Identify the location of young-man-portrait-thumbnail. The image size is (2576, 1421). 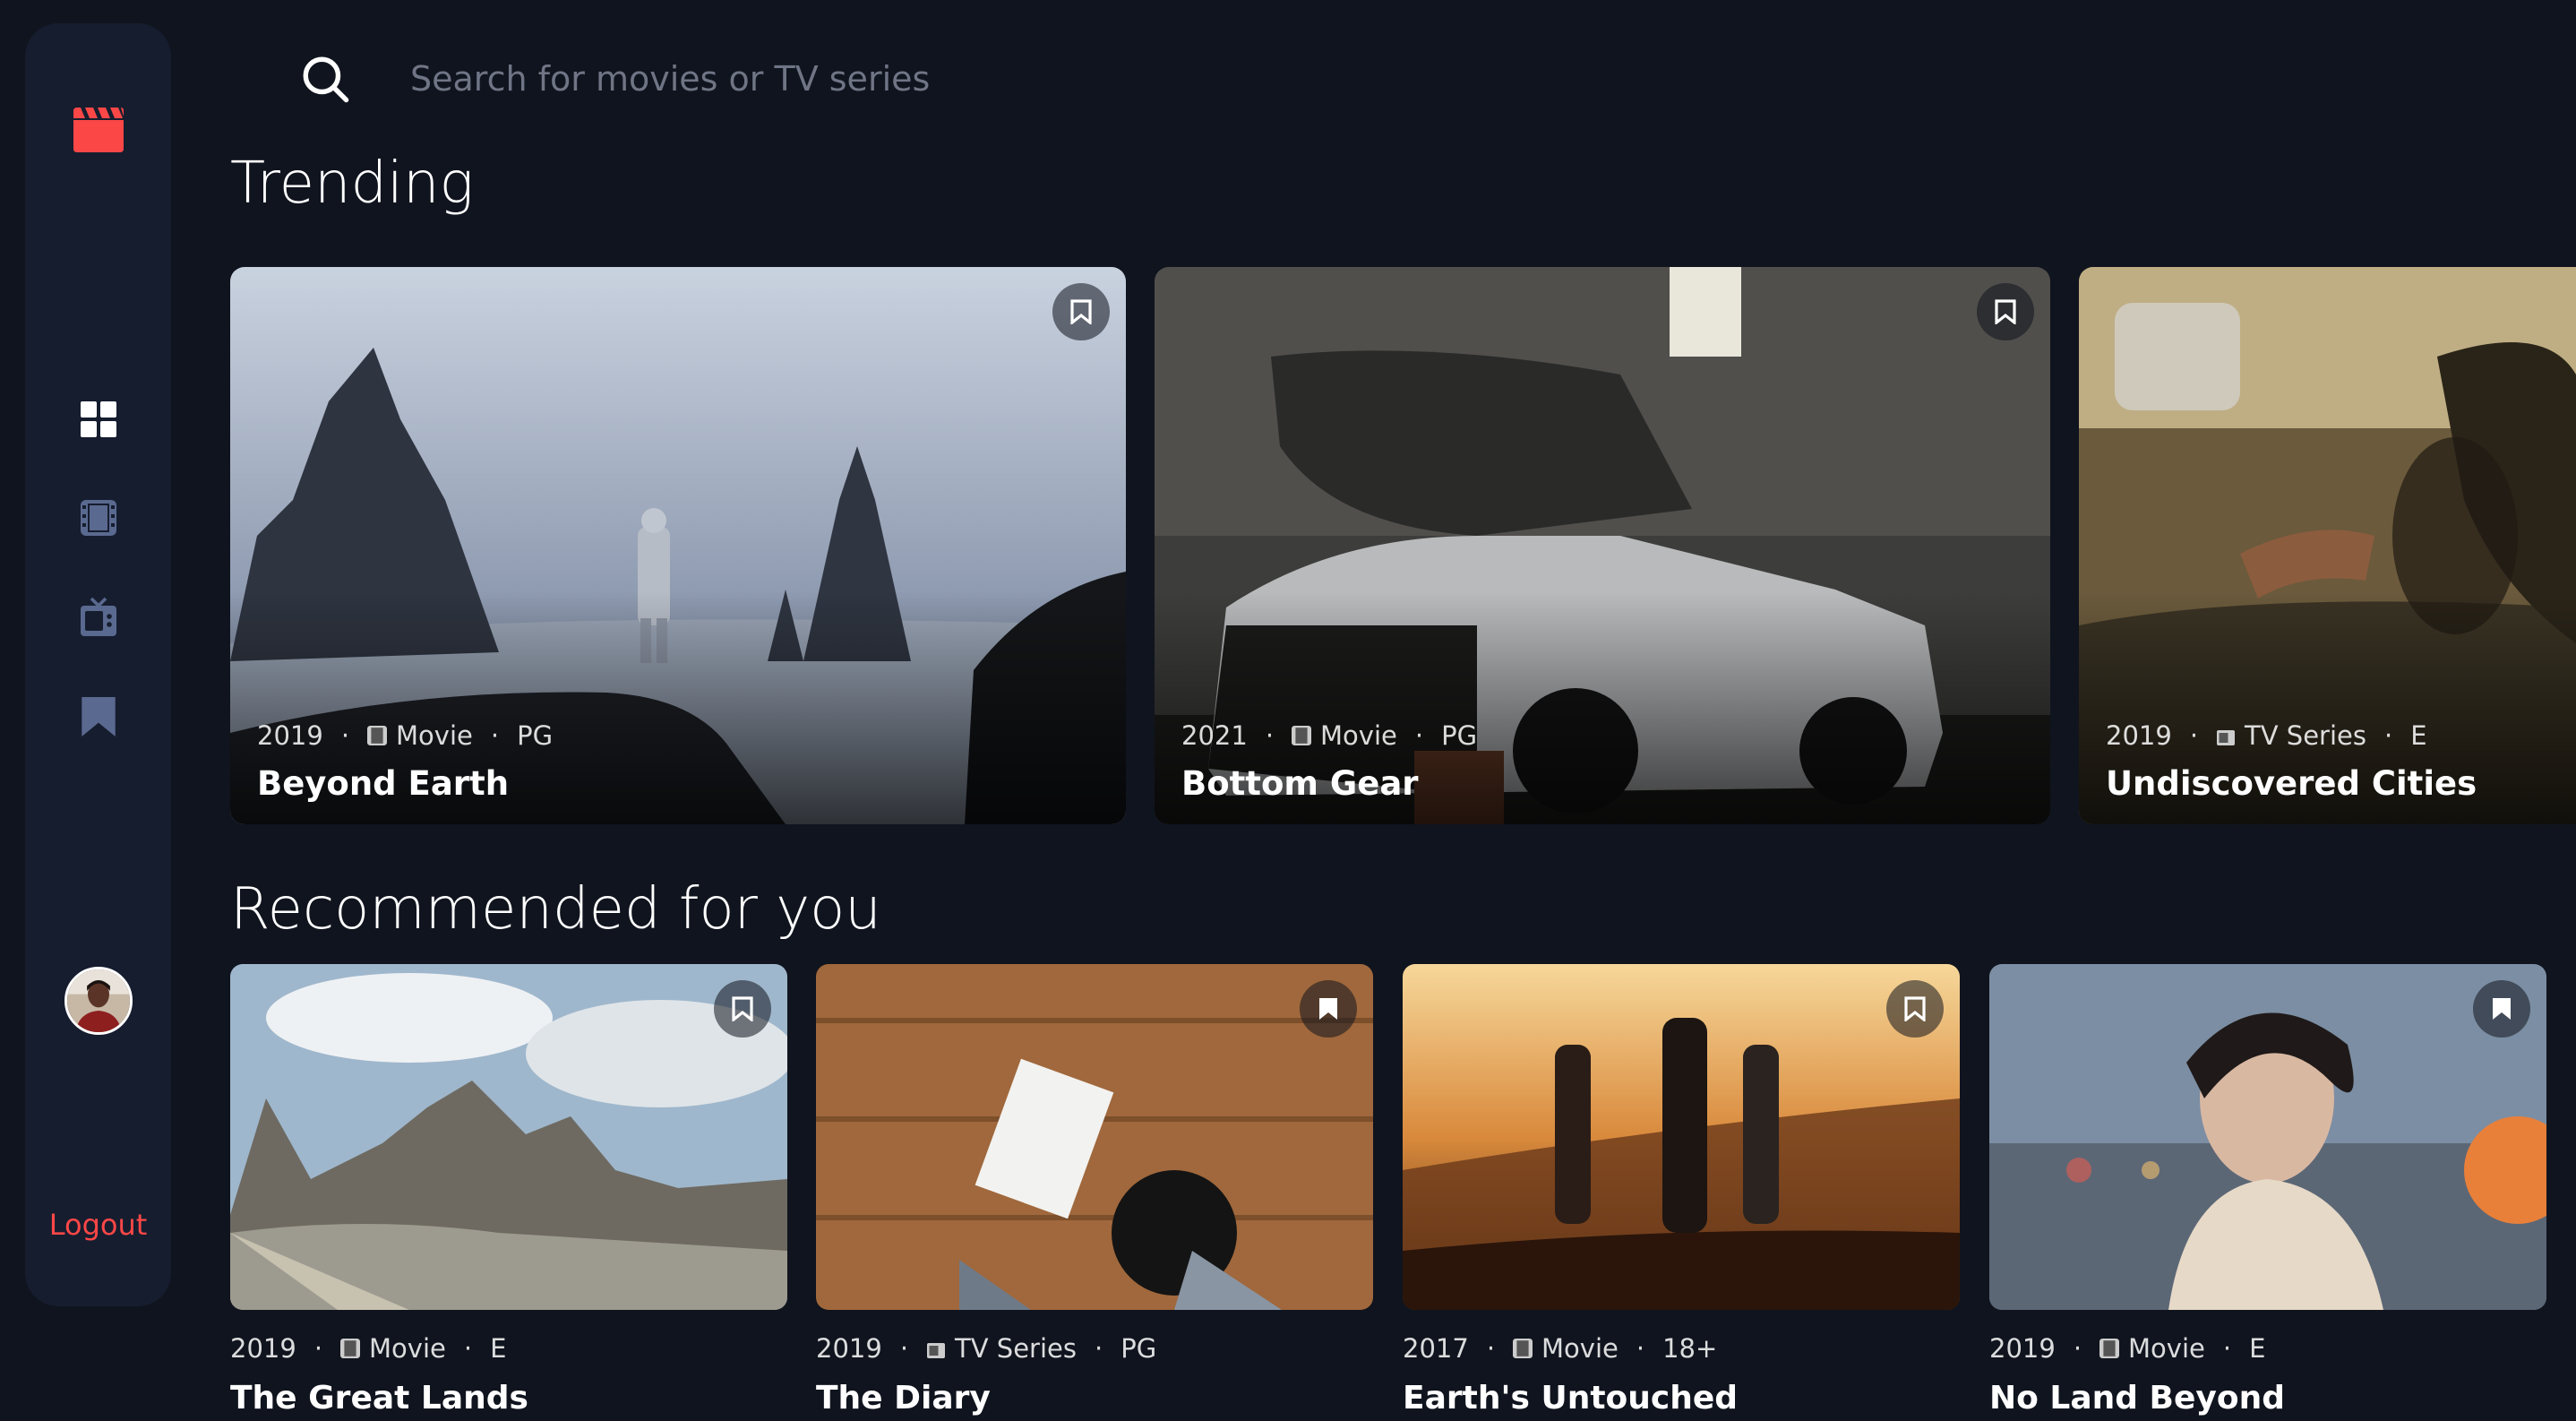
(2267, 1137).